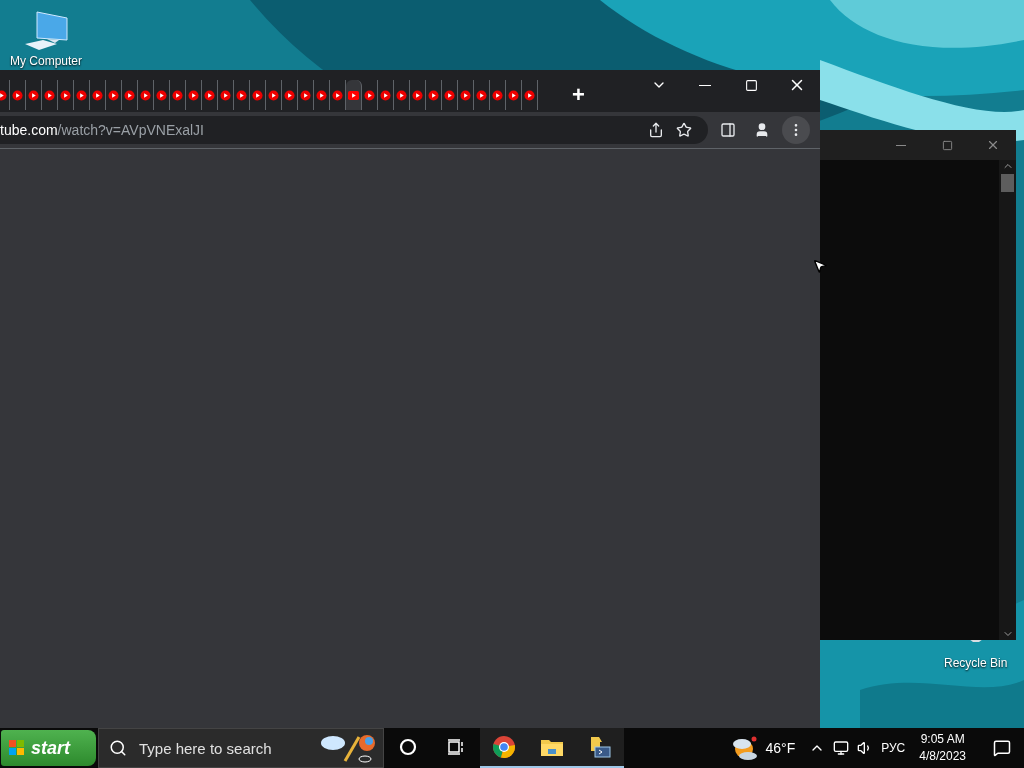  Describe the element at coordinates (744, 748) in the screenshot. I see `weather-icon` at that location.